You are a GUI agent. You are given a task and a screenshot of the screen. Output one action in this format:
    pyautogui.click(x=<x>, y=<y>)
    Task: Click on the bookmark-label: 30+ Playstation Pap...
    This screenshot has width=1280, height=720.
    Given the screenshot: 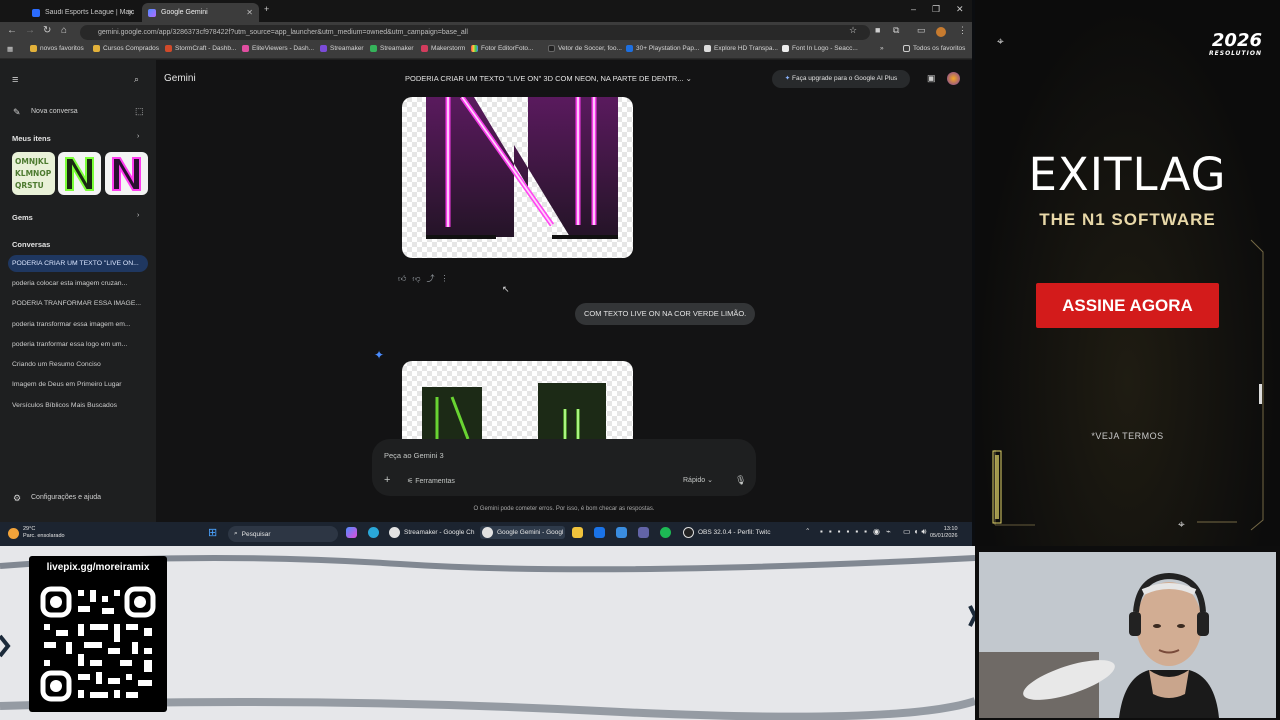 What is the action you would take?
    pyautogui.click(x=668, y=48)
    